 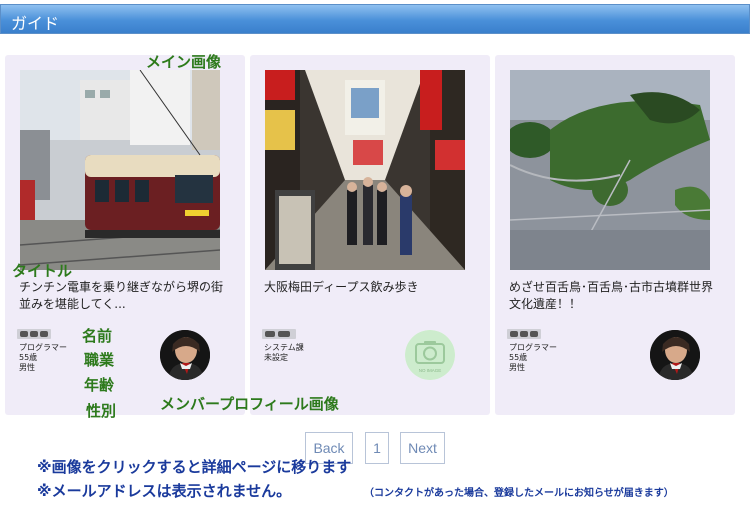 I want to click on camera-icon: NO IMAGE, so click(x=430, y=355).